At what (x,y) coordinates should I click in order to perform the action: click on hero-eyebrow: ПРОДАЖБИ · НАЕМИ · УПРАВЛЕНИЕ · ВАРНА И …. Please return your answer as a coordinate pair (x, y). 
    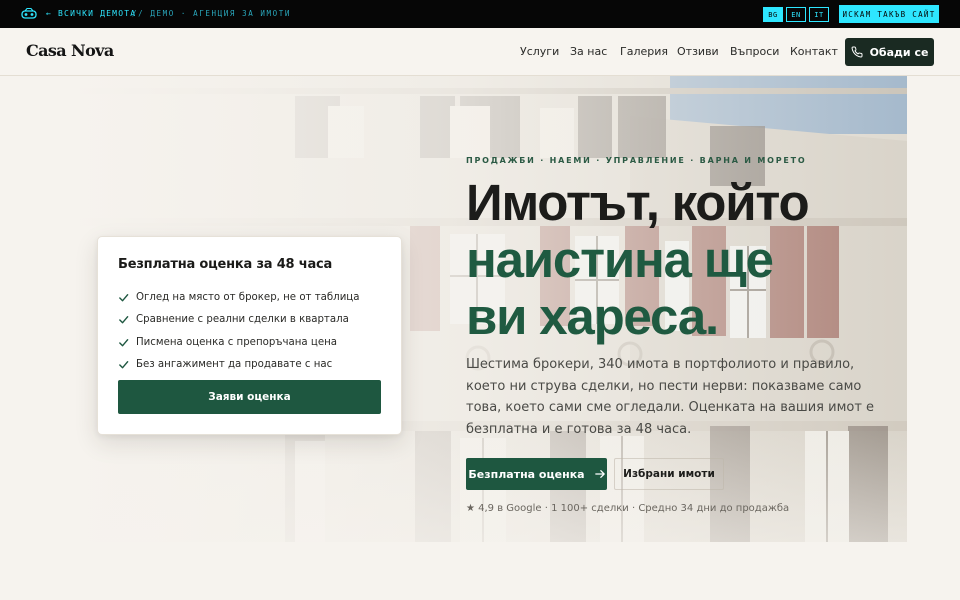
    Looking at the image, I should click on (636, 160).